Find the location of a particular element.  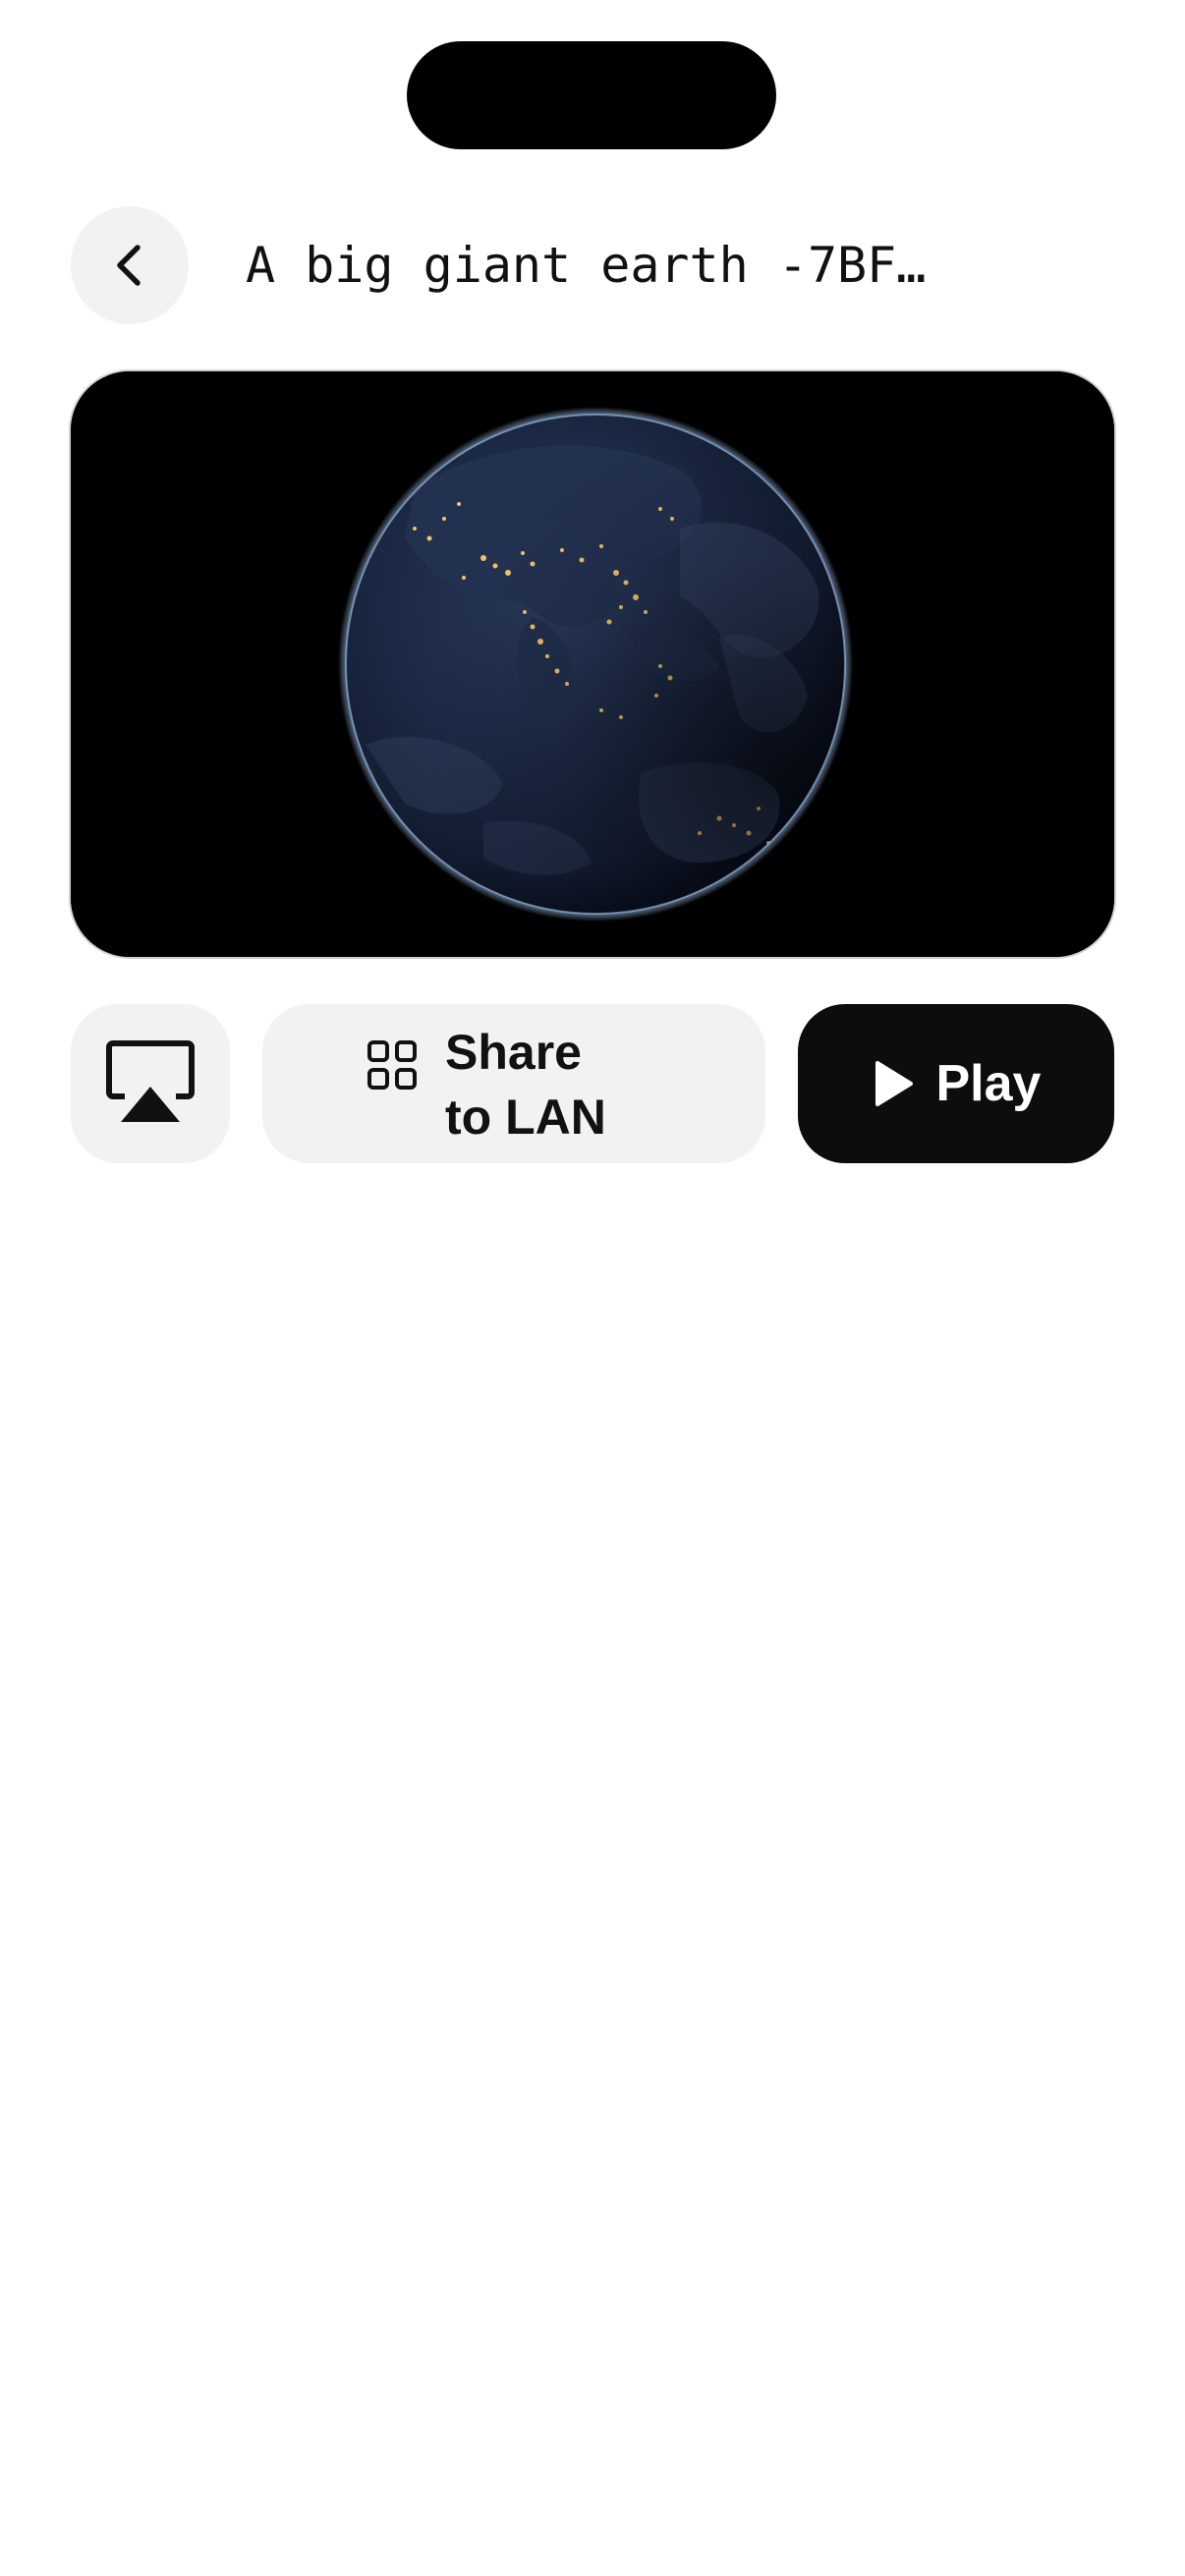

airplay-button is located at coordinates (151, 1083).